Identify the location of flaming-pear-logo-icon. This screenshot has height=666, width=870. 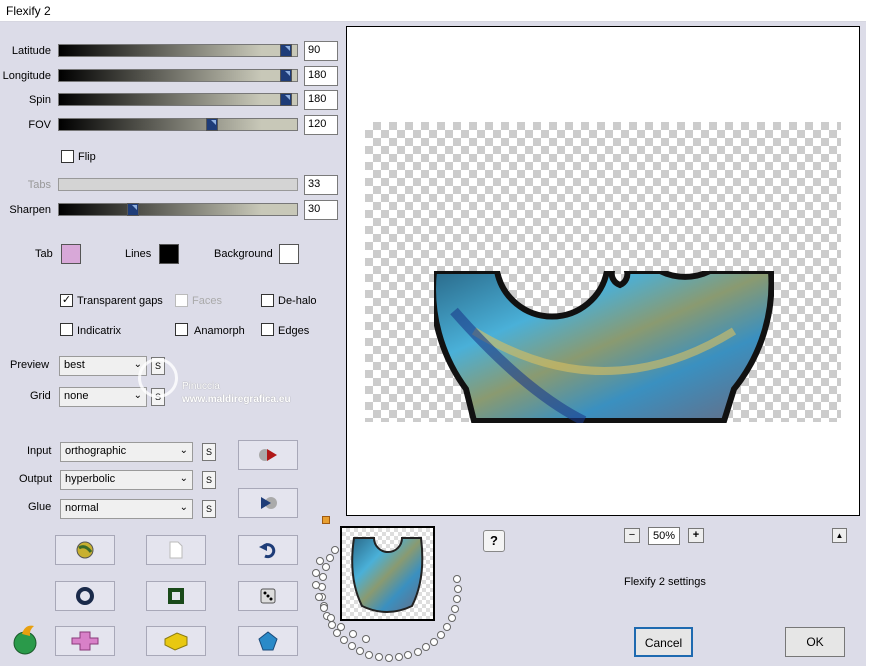
(25, 640).